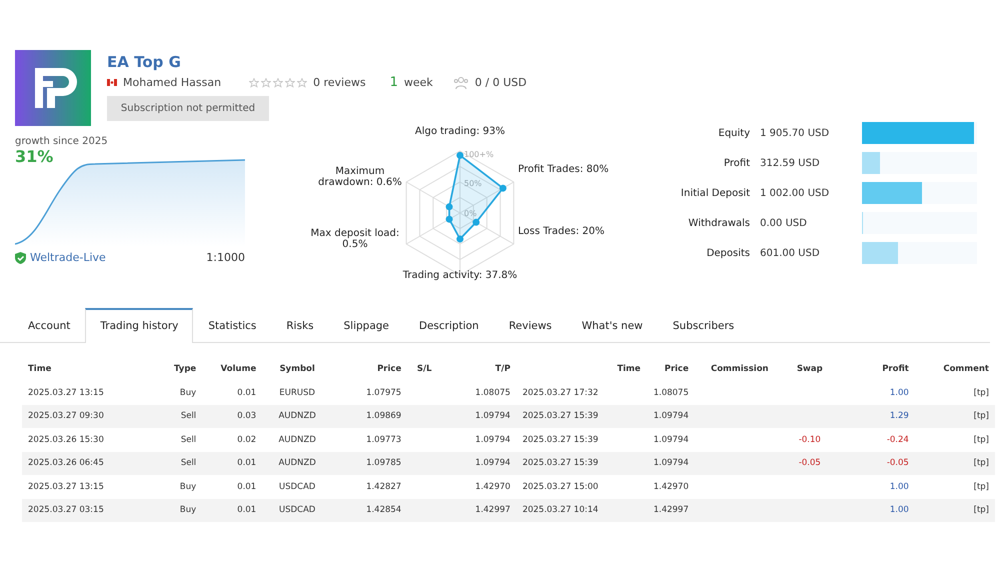 The height and width of the screenshot is (563, 1000). Describe the element at coordinates (232, 325) in the screenshot. I see `tab: Statistics` at that location.